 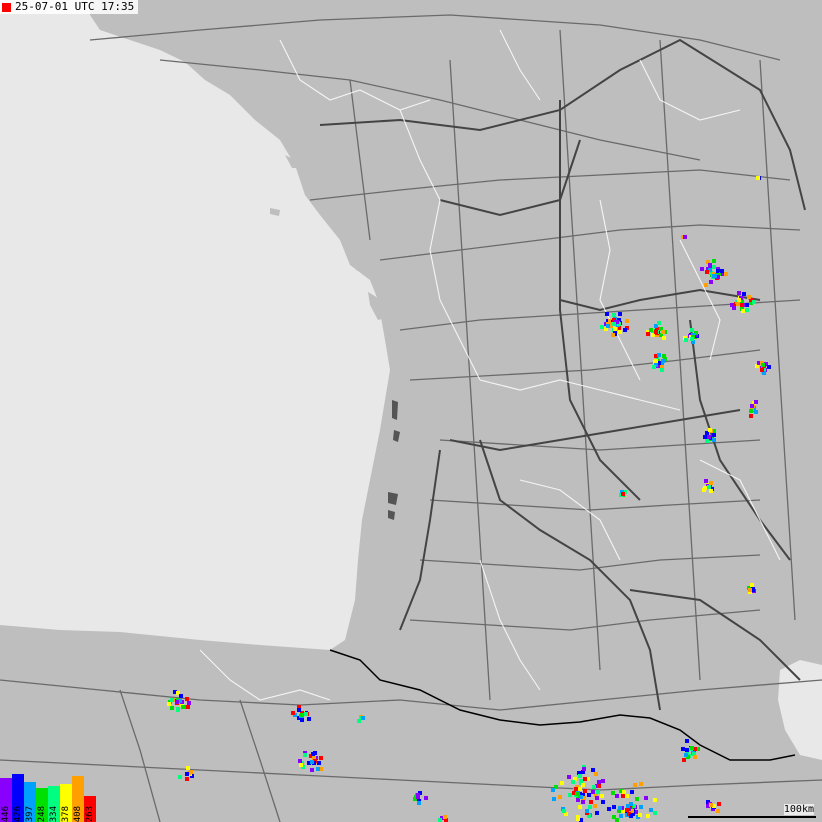 What do you see at coordinates (66, 803) in the screenshot?
I see `legend-item: 378` at bounding box center [66, 803].